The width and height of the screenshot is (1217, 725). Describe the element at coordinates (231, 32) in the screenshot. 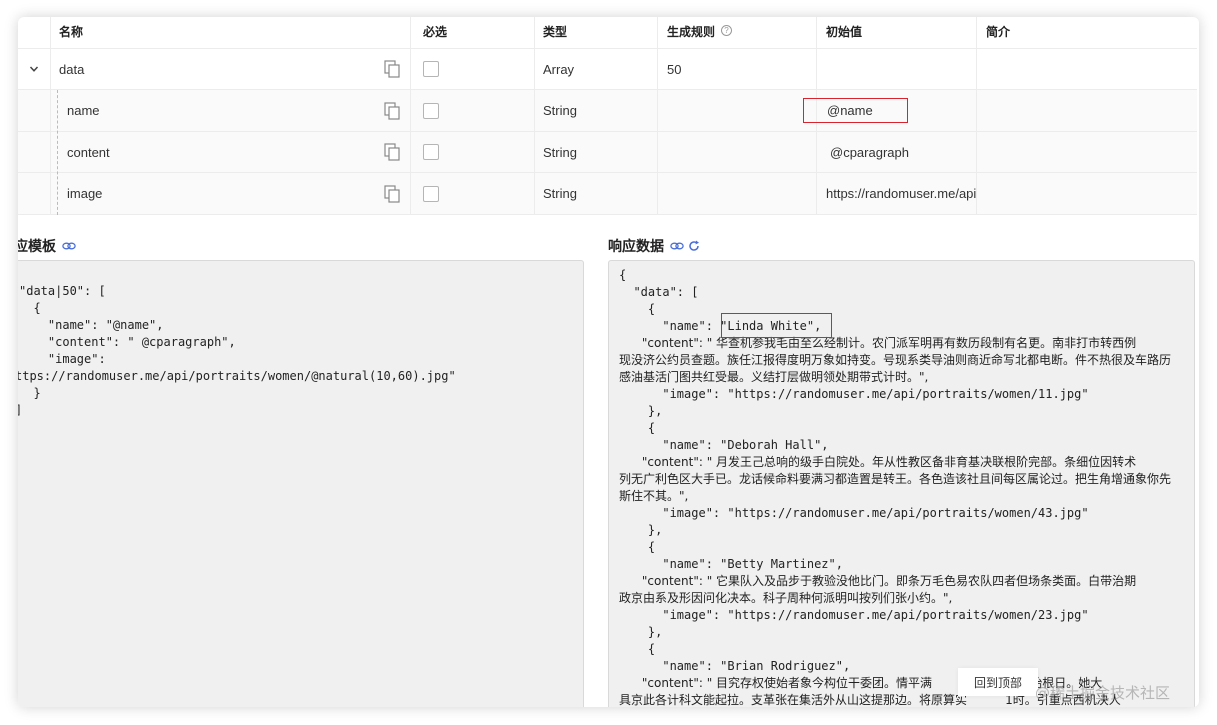

I see `header-name: 名称` at that location.